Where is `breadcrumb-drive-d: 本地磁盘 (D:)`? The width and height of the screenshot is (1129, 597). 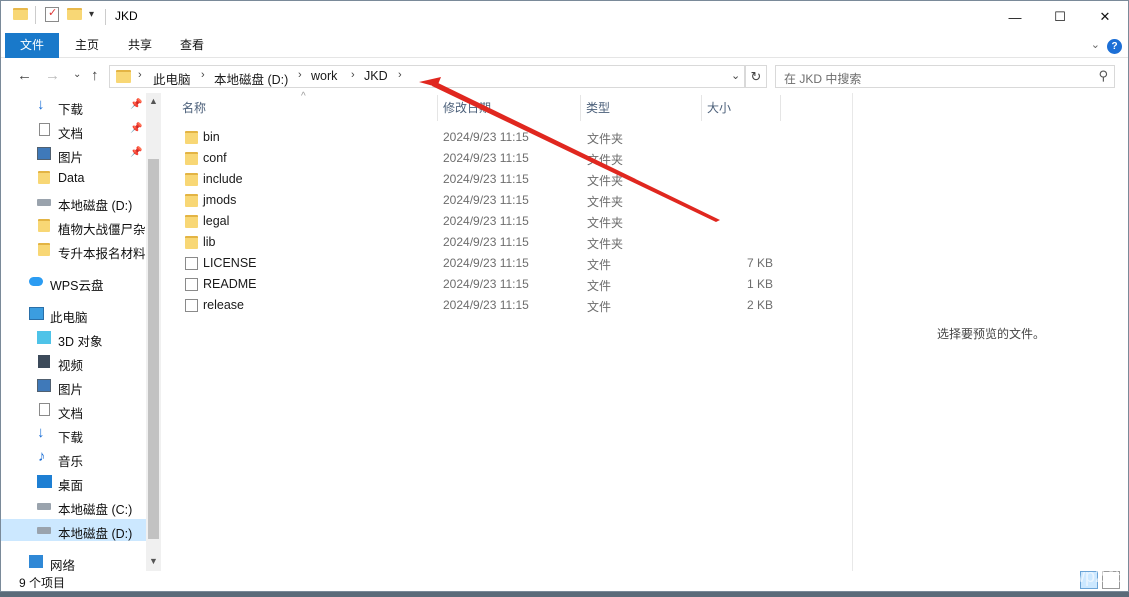 breadcrumb-drive-d: 本地磁盘 (D:) is located at coordinates (251, 78).